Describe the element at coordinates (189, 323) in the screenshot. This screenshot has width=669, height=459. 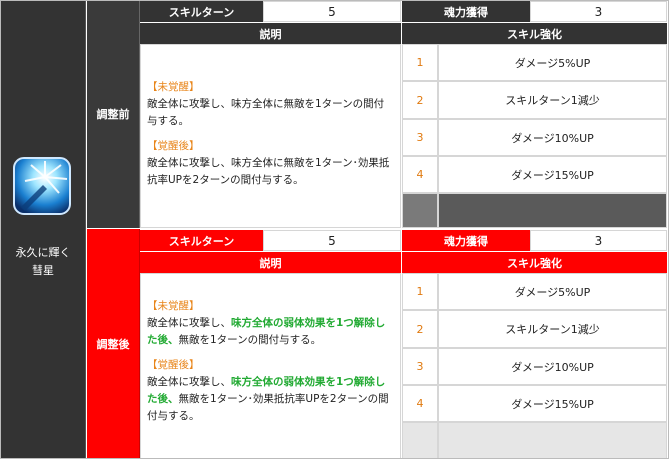
I see `after-desc-text1-a: 敵全体に攻撃し、` at that location.